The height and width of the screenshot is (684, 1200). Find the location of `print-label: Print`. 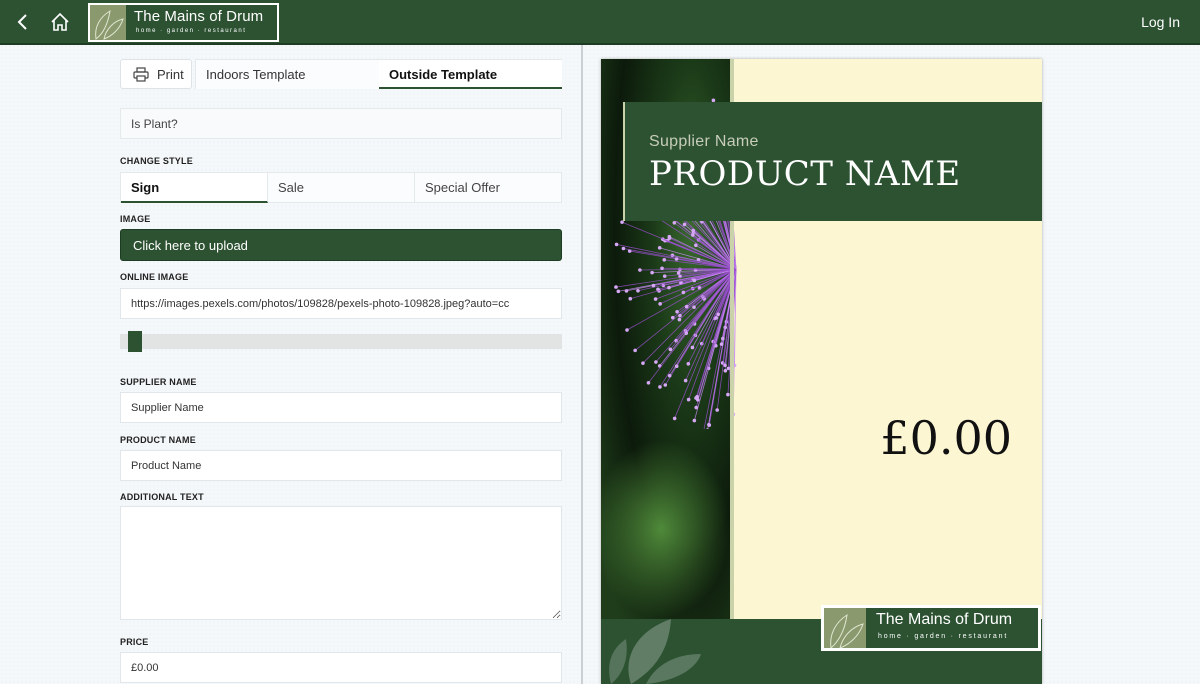

print-label: Print is located at coordinates (170, 74).